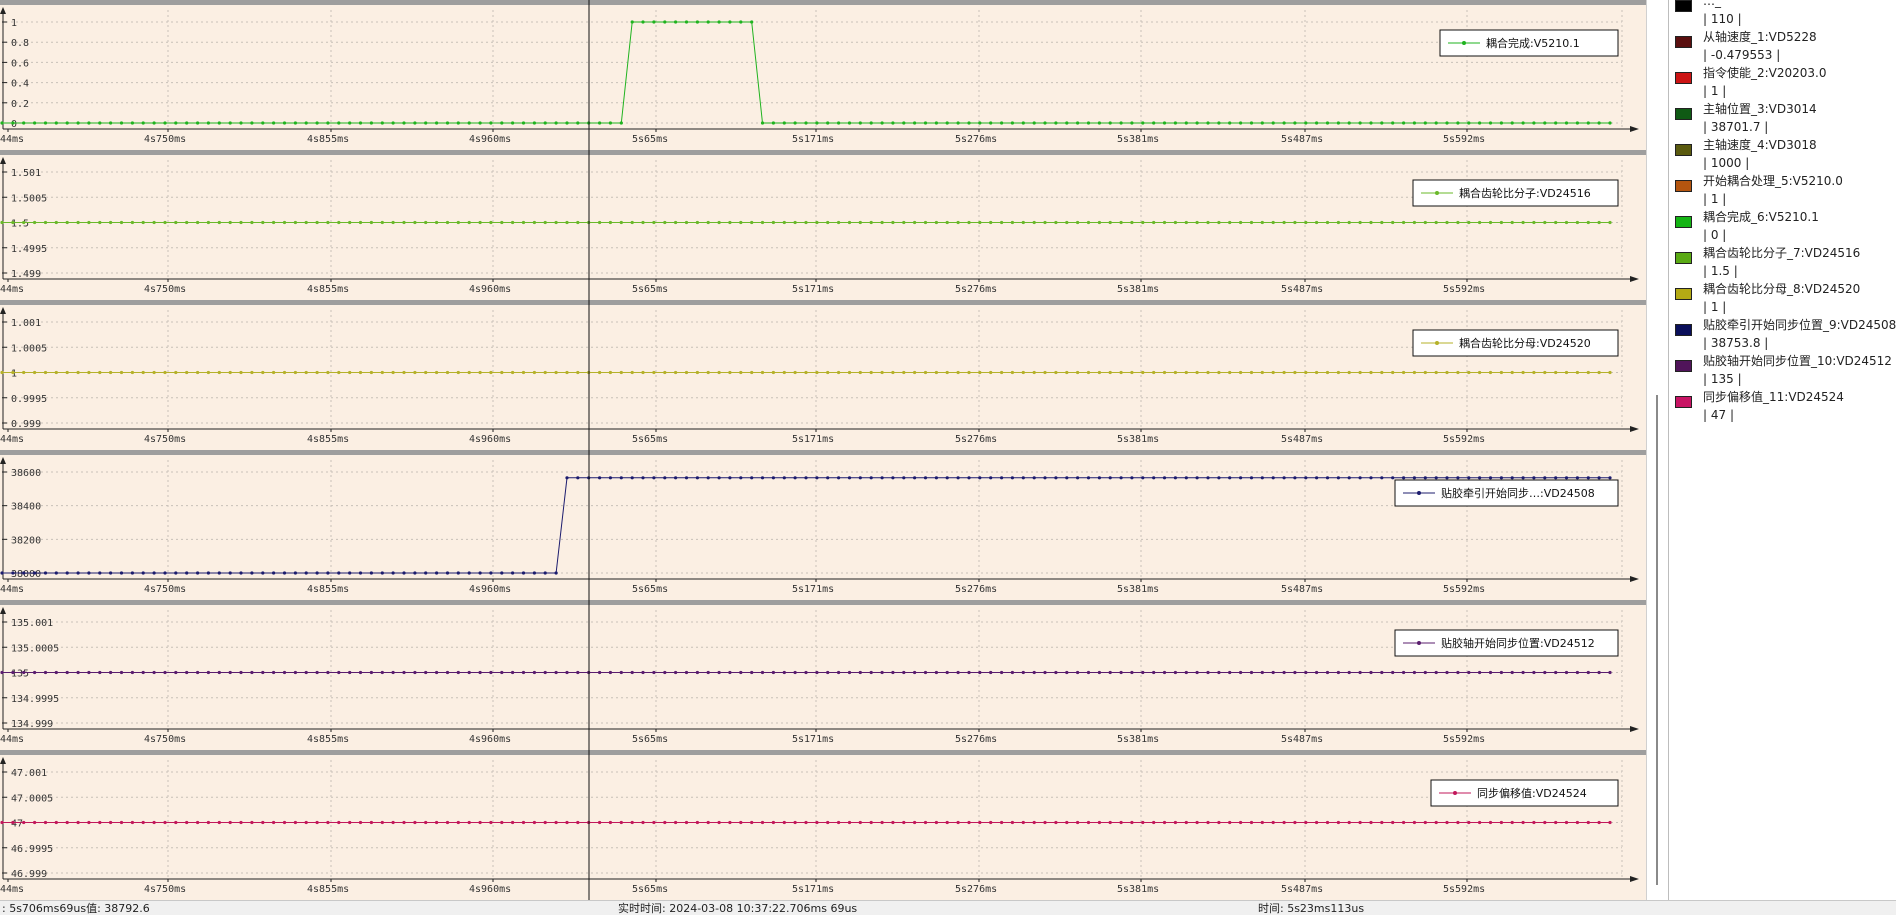 This screenshot has height=915, width=1896. Describe the element at coordinates (26, 507) in the screenshot. I see `y-tick-label: 38400` at that location.